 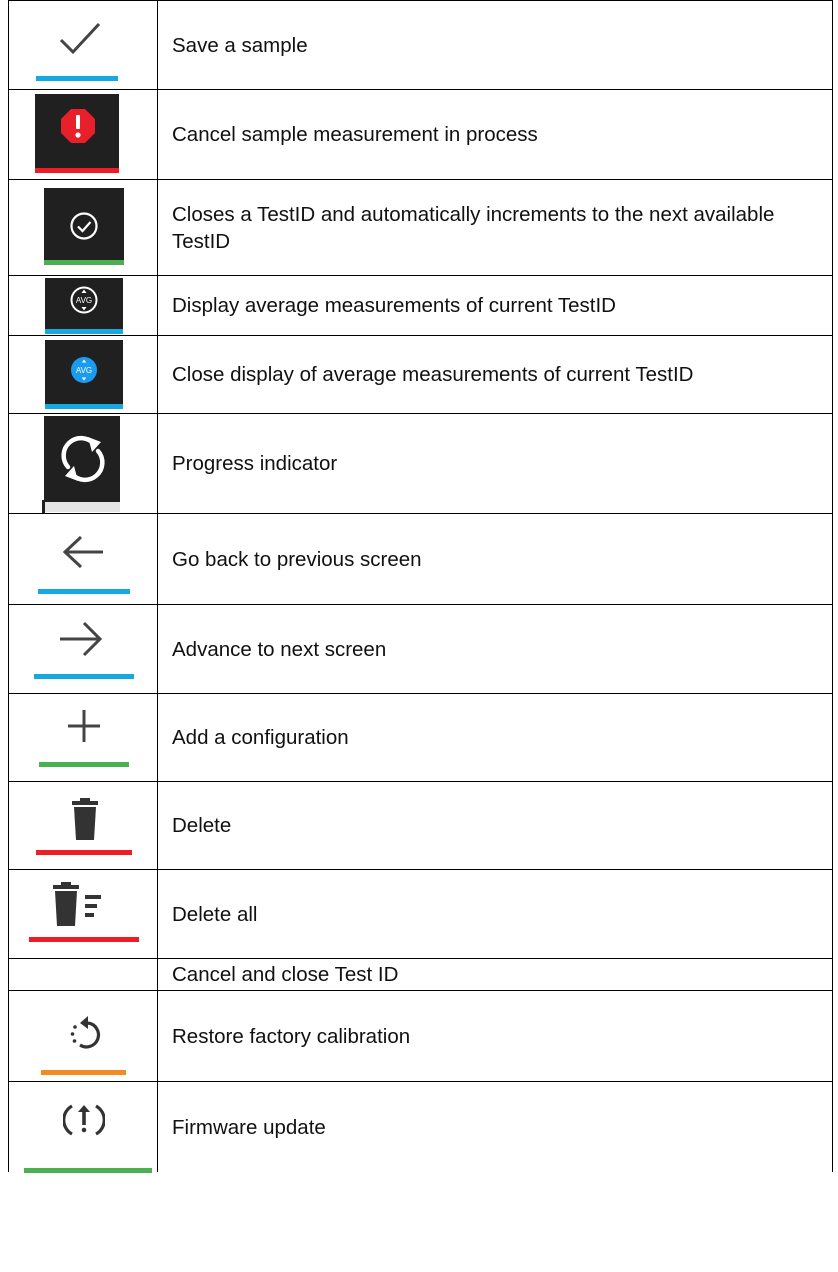 I want to click on table-row: Save a sample, so click(x=420, y=45).